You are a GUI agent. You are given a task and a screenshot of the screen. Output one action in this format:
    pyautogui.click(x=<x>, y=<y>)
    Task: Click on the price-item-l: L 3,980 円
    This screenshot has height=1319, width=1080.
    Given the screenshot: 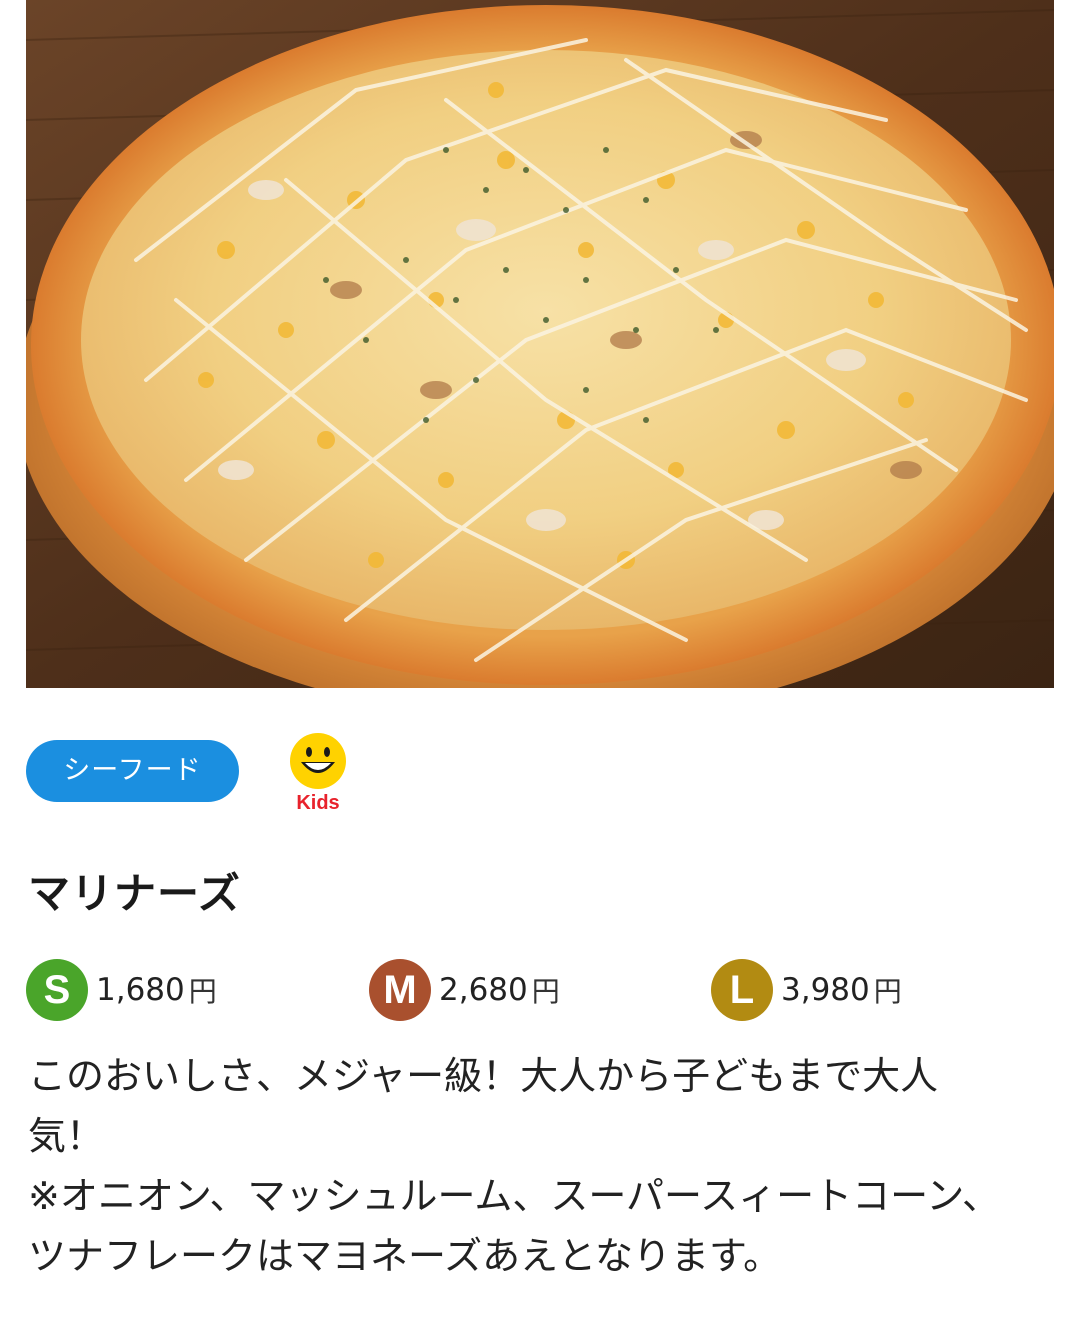 What is the action you would take?
    pyautogui.click(x=806, y=990)
    